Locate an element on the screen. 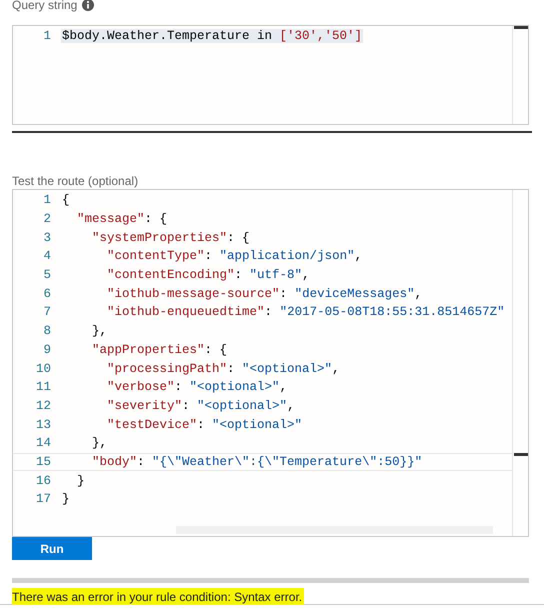 This screenshot has height=611, width=544. line-number: 3 is located at coordinates (46, 237).